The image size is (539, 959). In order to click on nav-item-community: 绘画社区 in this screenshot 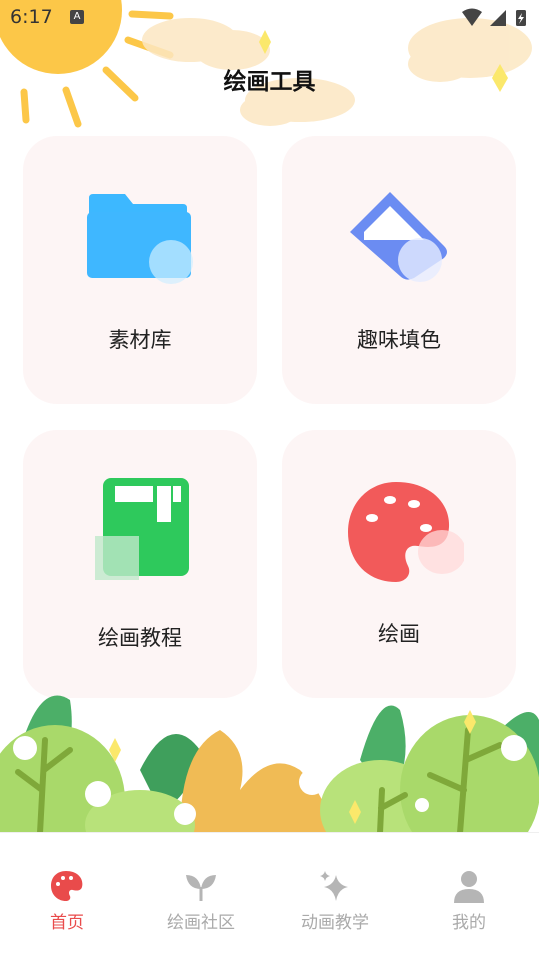, I will do `click(201, 896)`.